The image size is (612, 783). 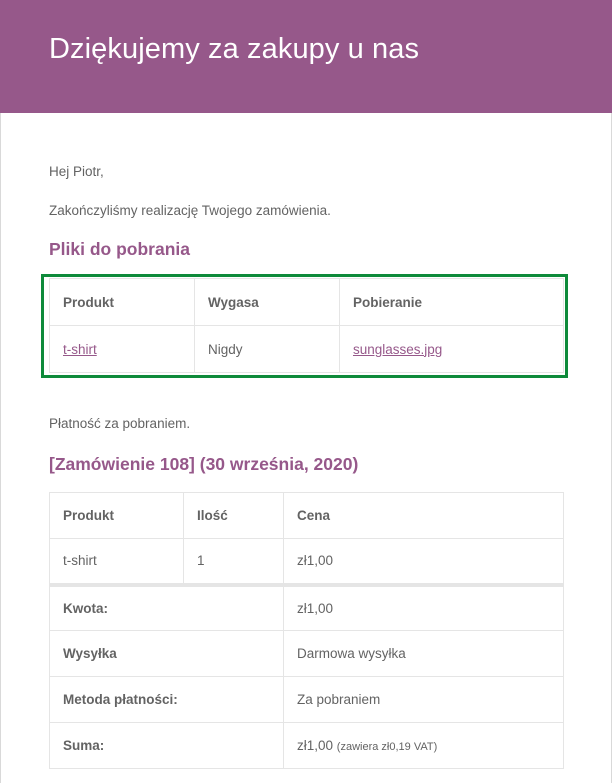 What do you see at coordinates (233, 515) in the screenshot?
I see `column-header-quantity: Ilość` at bounding box center [233, 515].